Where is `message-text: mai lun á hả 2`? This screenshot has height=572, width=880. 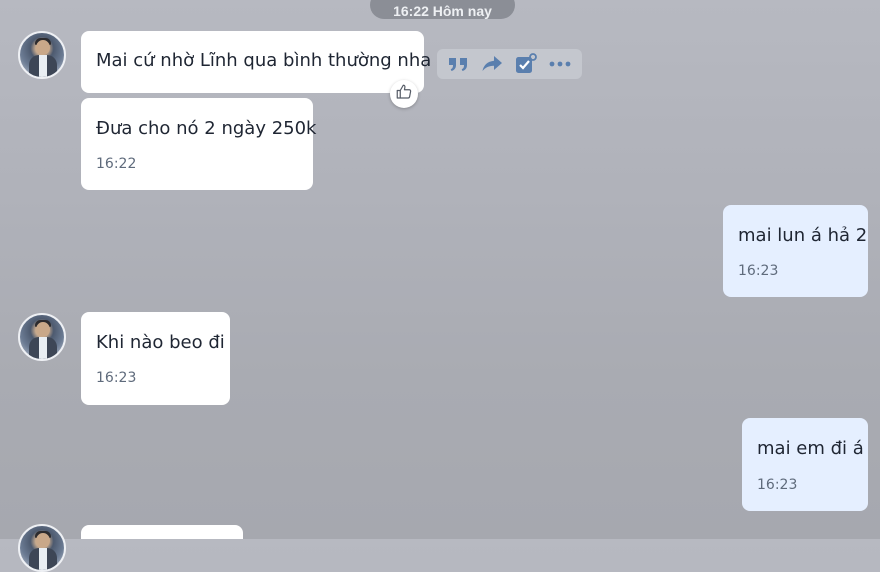 message-text: mai lun á hả 2 is located at coordinates (803, 235).